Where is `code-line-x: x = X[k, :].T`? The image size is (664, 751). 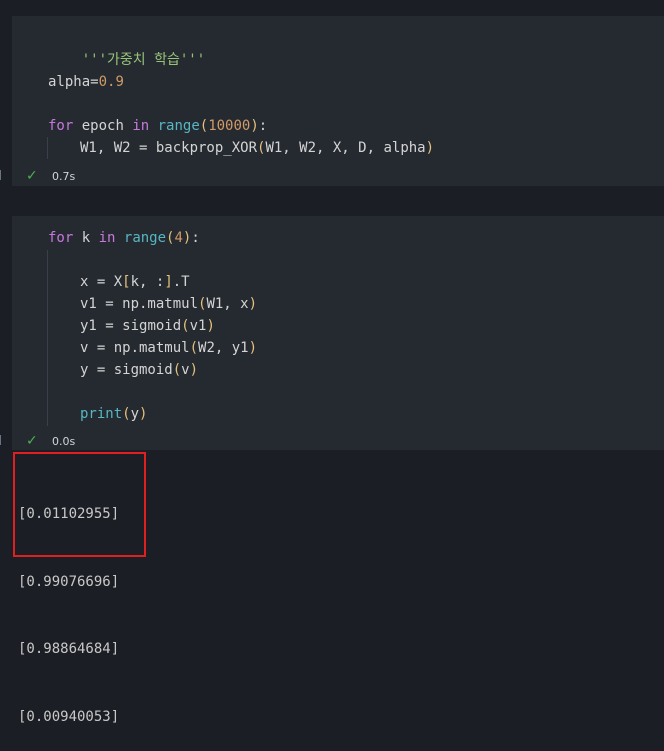 code-line-x: x = X[k, :].T is located at coordinates (135, 282).